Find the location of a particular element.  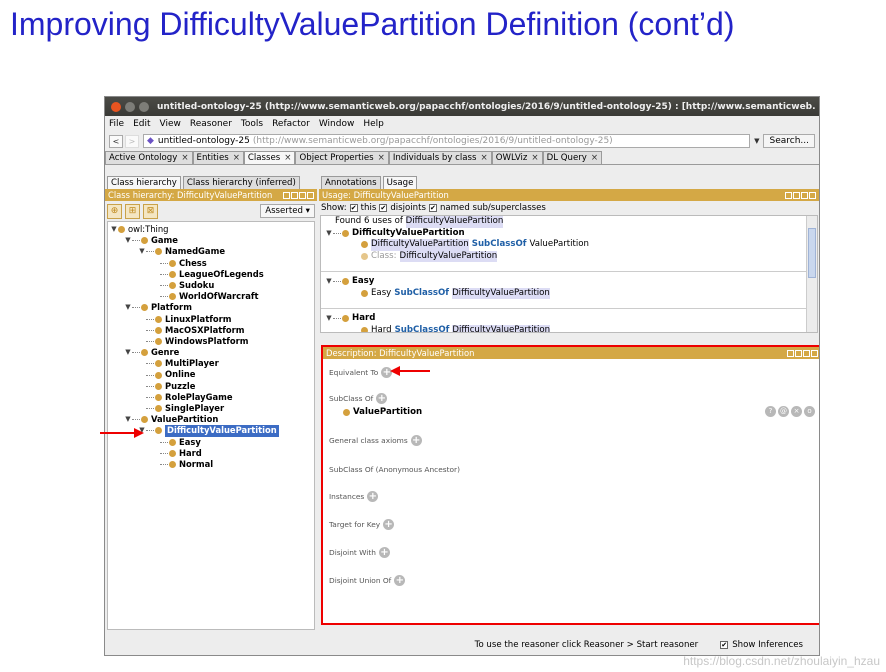

menu-edit: Edit is located at coordinates (141, 124).